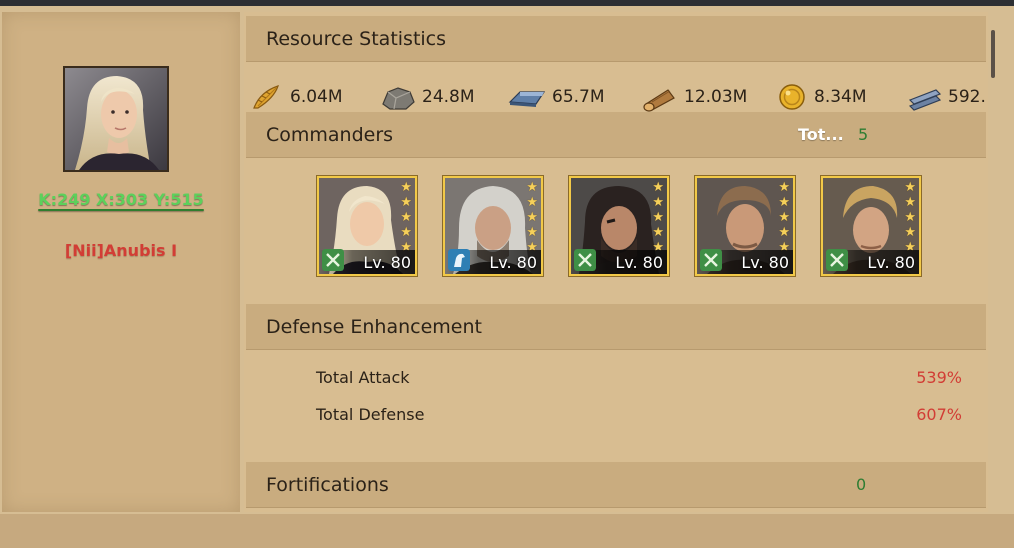 Image resolution: width=1014 pixels, height=548 pixels. What do you see at coordinates (459, 260) in the screenshot?
I see `cavalry-icon` at bounding box center [459, 260].